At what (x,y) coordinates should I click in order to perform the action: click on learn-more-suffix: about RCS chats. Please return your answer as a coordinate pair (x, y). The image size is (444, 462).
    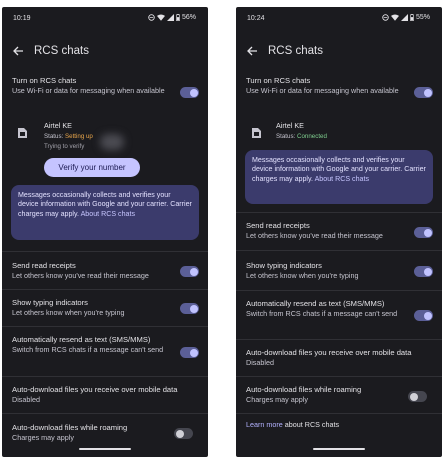
    Looking at the image, I should click on (312, 424).